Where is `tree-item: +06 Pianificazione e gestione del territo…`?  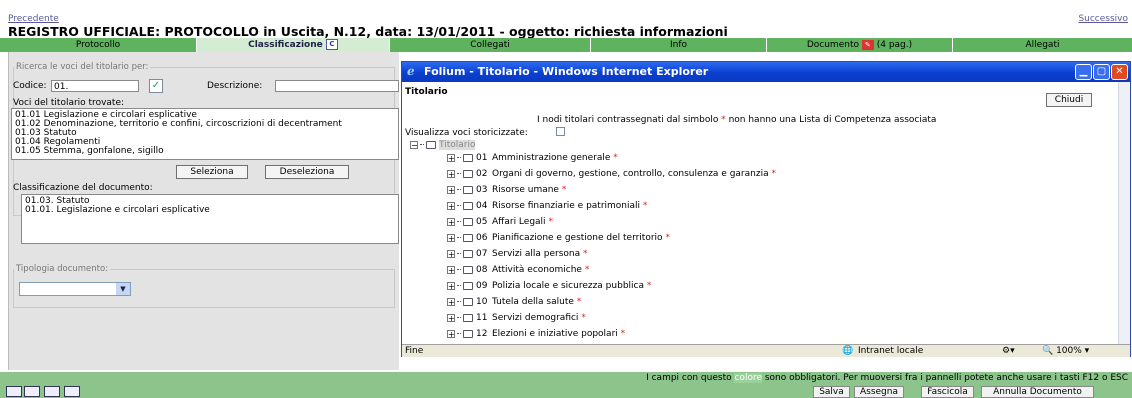 tree-item: +06 Pianificazione e gestione del territo… is located at coordinates (558, 238).